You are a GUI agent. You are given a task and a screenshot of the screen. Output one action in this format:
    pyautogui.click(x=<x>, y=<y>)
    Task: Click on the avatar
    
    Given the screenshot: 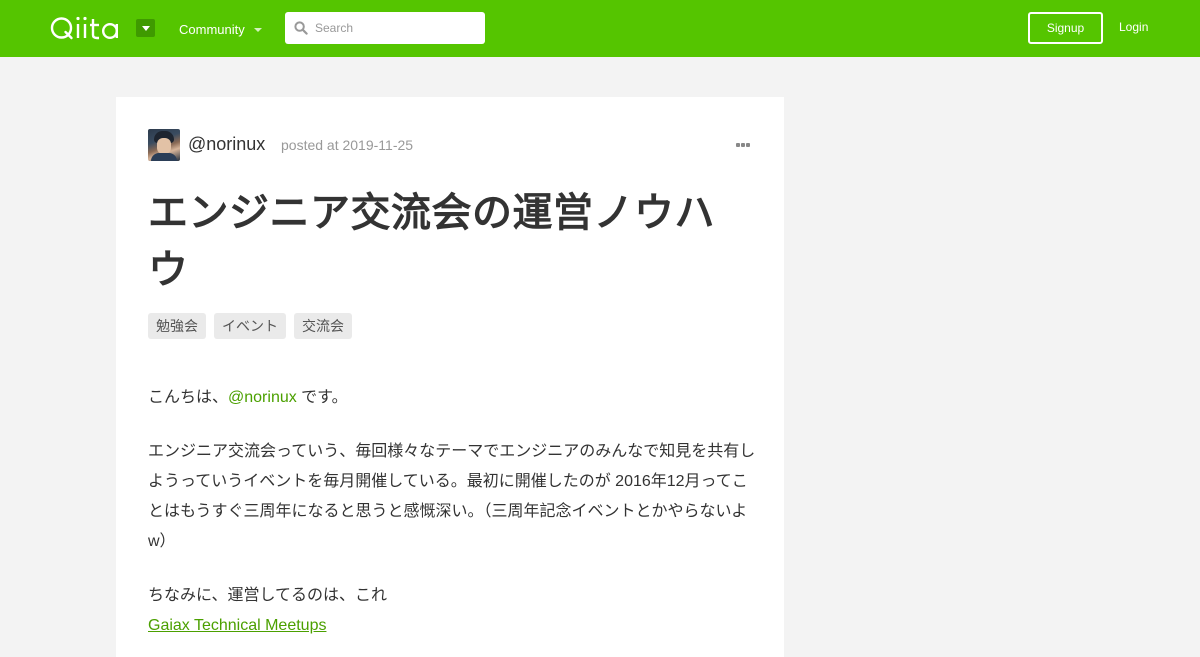 What is the action you would take?
    pyautogui.click(x=164, y=145)
    